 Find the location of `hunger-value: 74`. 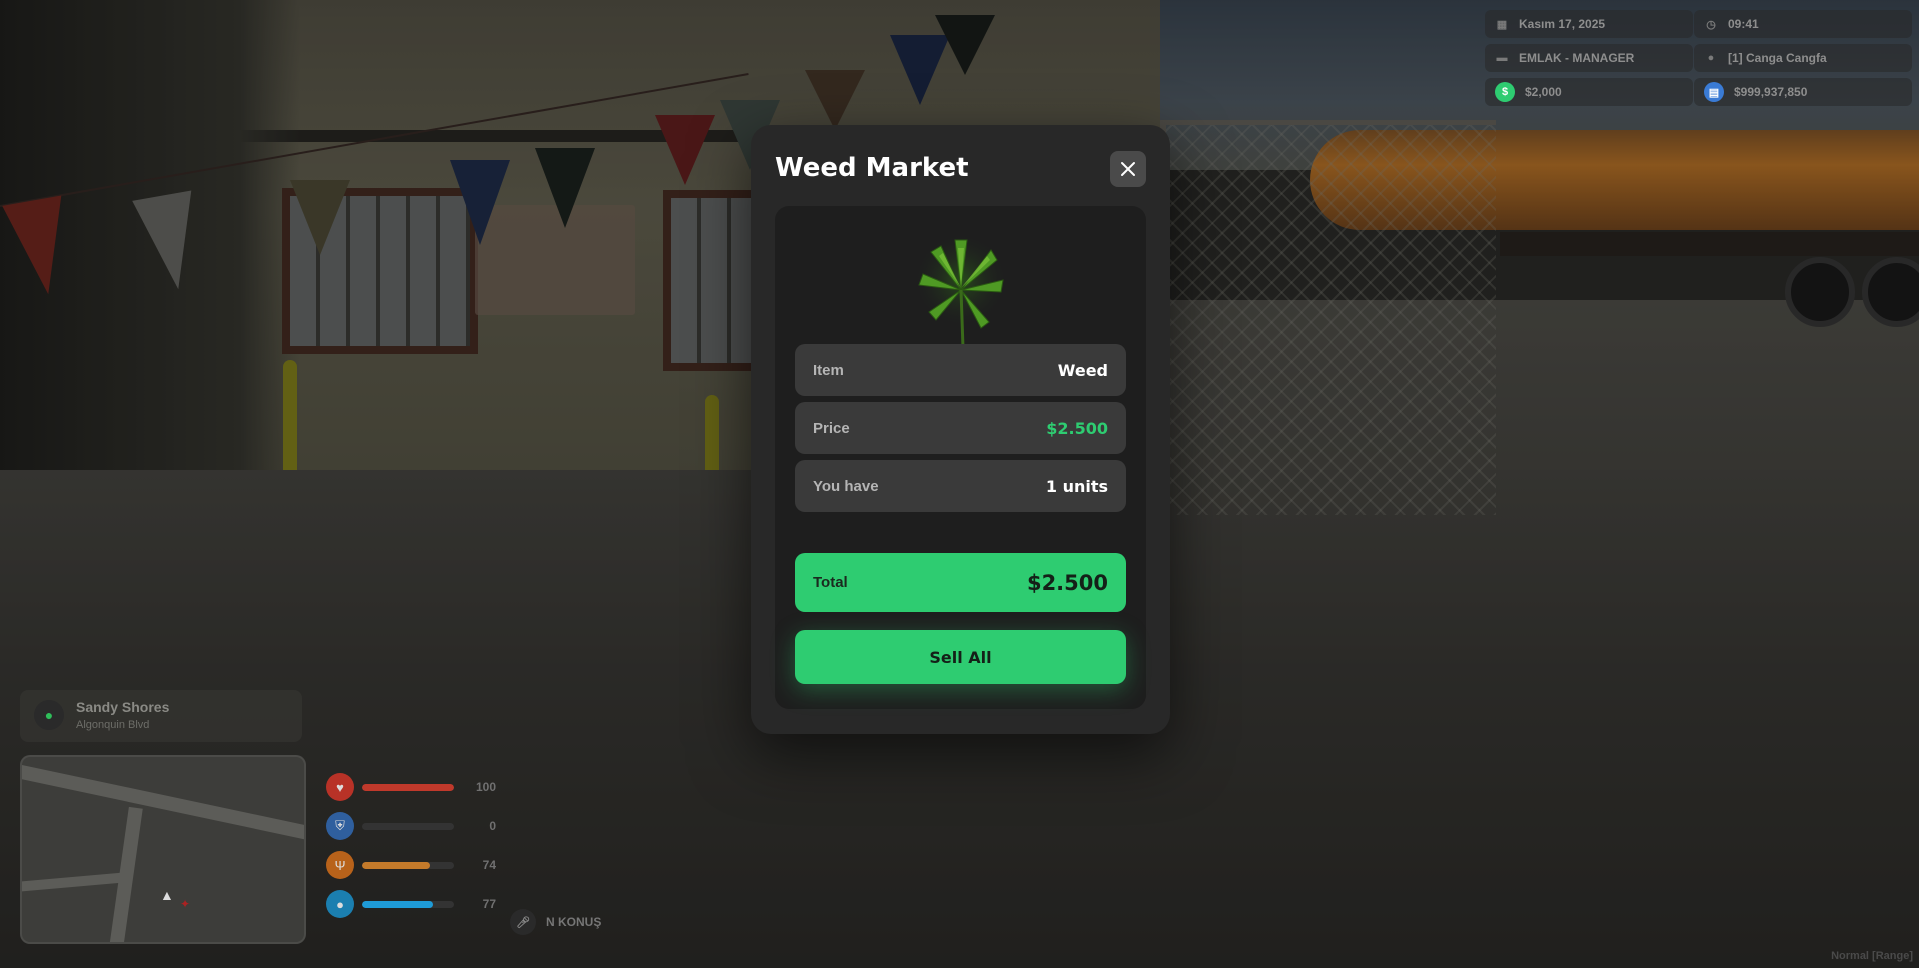

hunger-value: 74 is located at coordinates (489, 865).